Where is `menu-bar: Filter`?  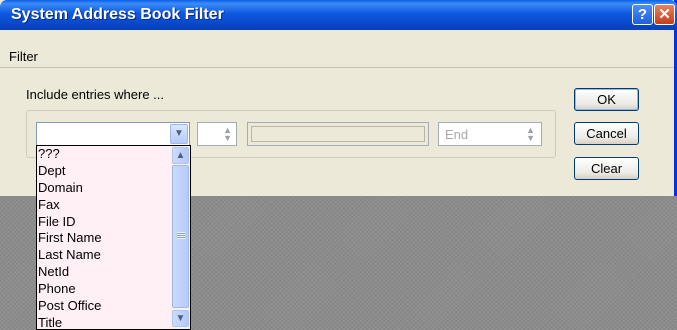 menu-bar: Filter is located at coordinates (337, 50).